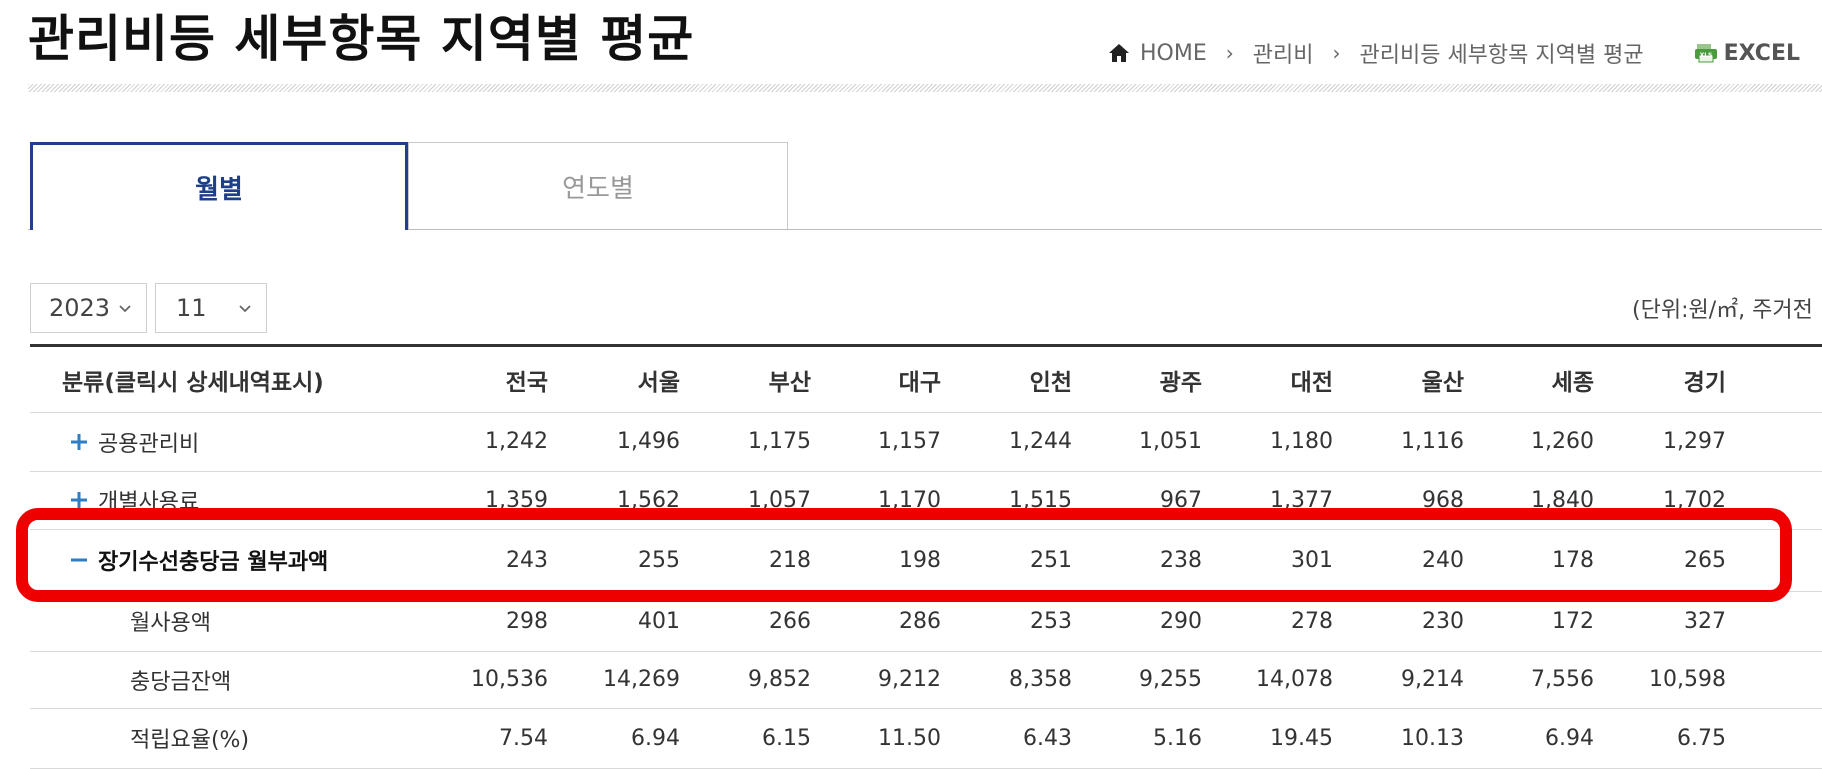 This screenshot has width=1822, height=769. Describe the element at coordinates (191, 308) in the screenshot. I see `month-select-value: 11` at that location.